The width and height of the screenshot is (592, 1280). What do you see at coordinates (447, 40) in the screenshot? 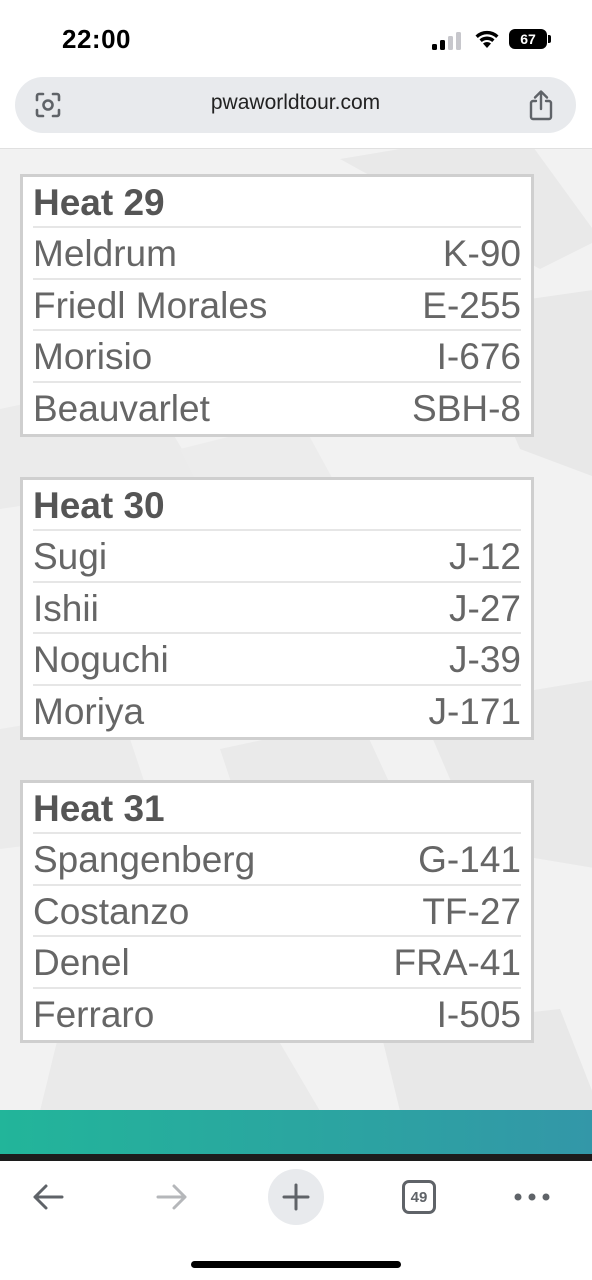
I see `cellular-signal-icon` at bounding box center [447, 40].